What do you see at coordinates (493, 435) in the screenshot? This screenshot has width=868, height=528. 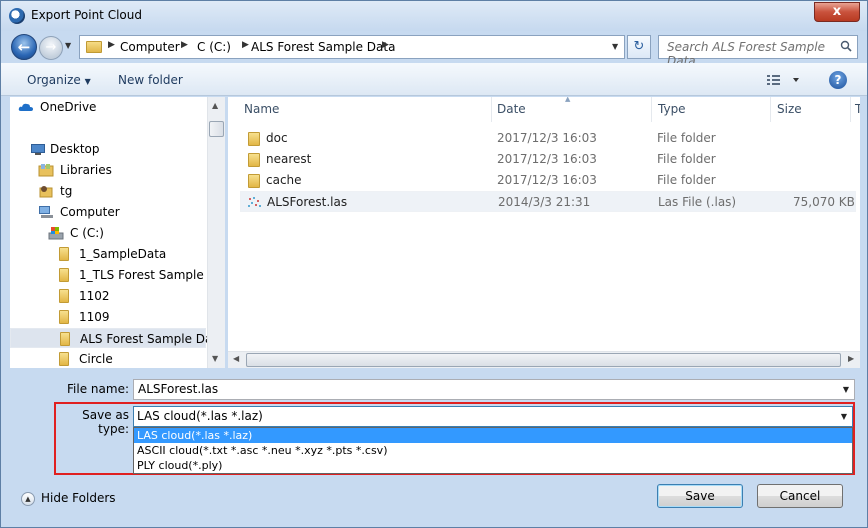 I see `save-type-option: LAS cloud(*.las *.laz)` at bounding box center [493, 435].